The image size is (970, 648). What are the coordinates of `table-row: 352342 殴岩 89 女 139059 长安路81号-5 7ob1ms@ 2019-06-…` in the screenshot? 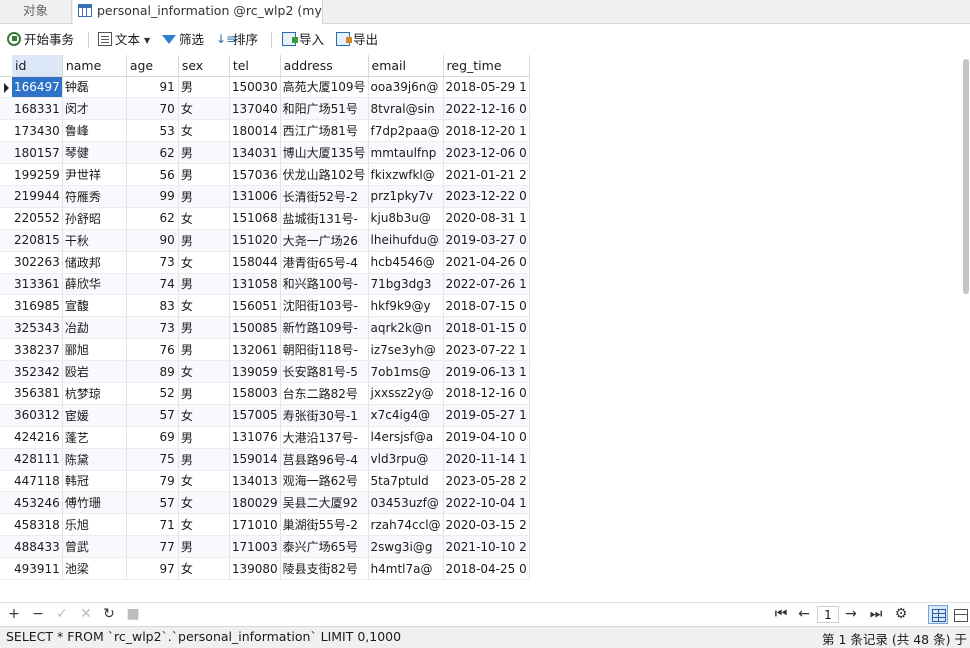 It's located at (265, 371).